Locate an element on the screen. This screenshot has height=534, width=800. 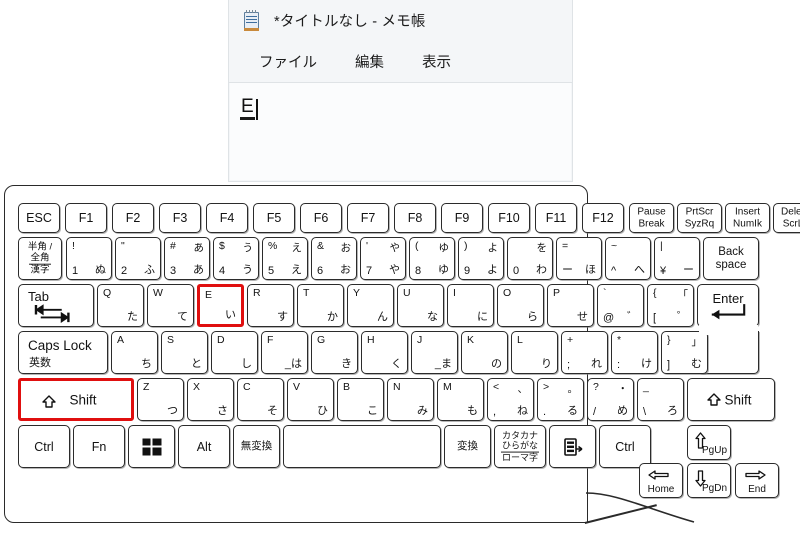
notepad-menubar: ファイル 編集 表示 is located at coordinates (400, 61).